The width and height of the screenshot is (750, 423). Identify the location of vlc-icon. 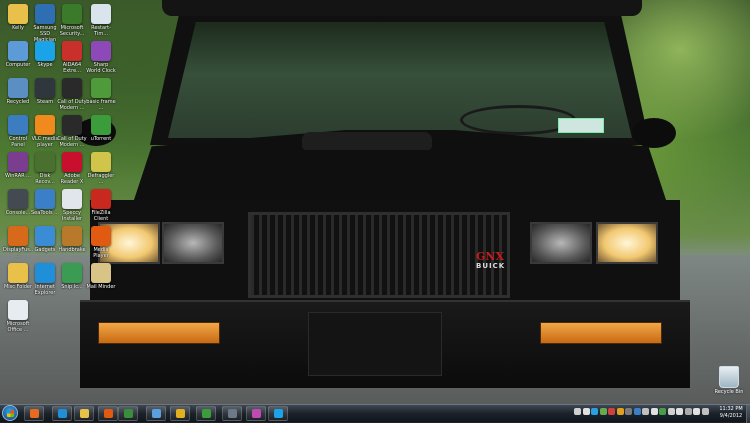
(45, 125).